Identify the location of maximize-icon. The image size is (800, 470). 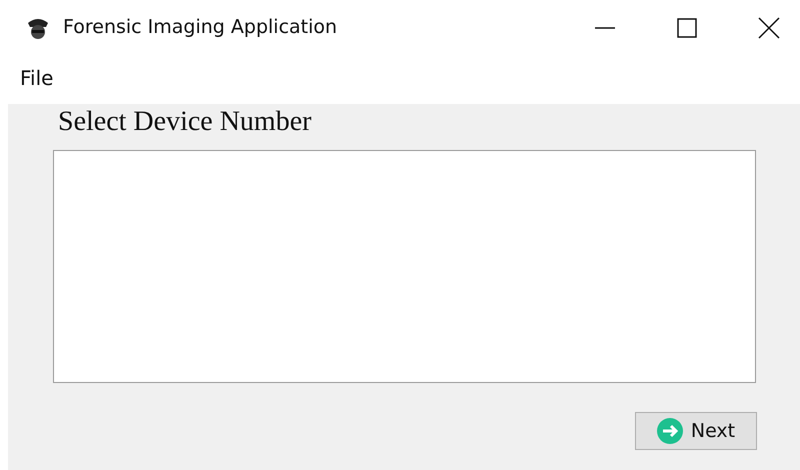
(687, 27).